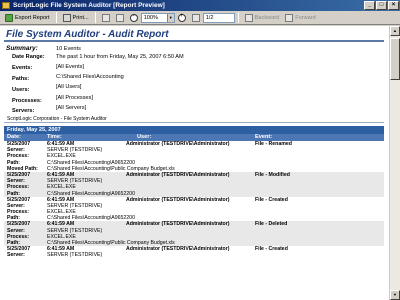 The width and height of the screenshot is (400, 300). What do you see at coordinates (289, 17) in the screenshot?
I see `forward-arrow-icon` at bounding box center [289, 17].